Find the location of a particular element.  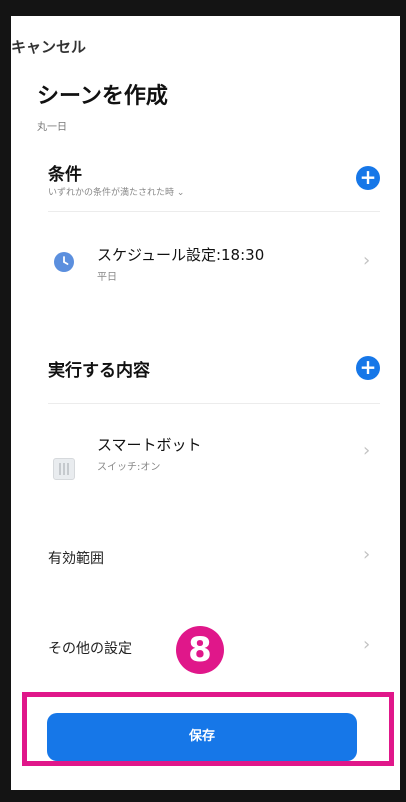

condition-label: スケジュール設定:18:30 is located at coordinates (181, 255).